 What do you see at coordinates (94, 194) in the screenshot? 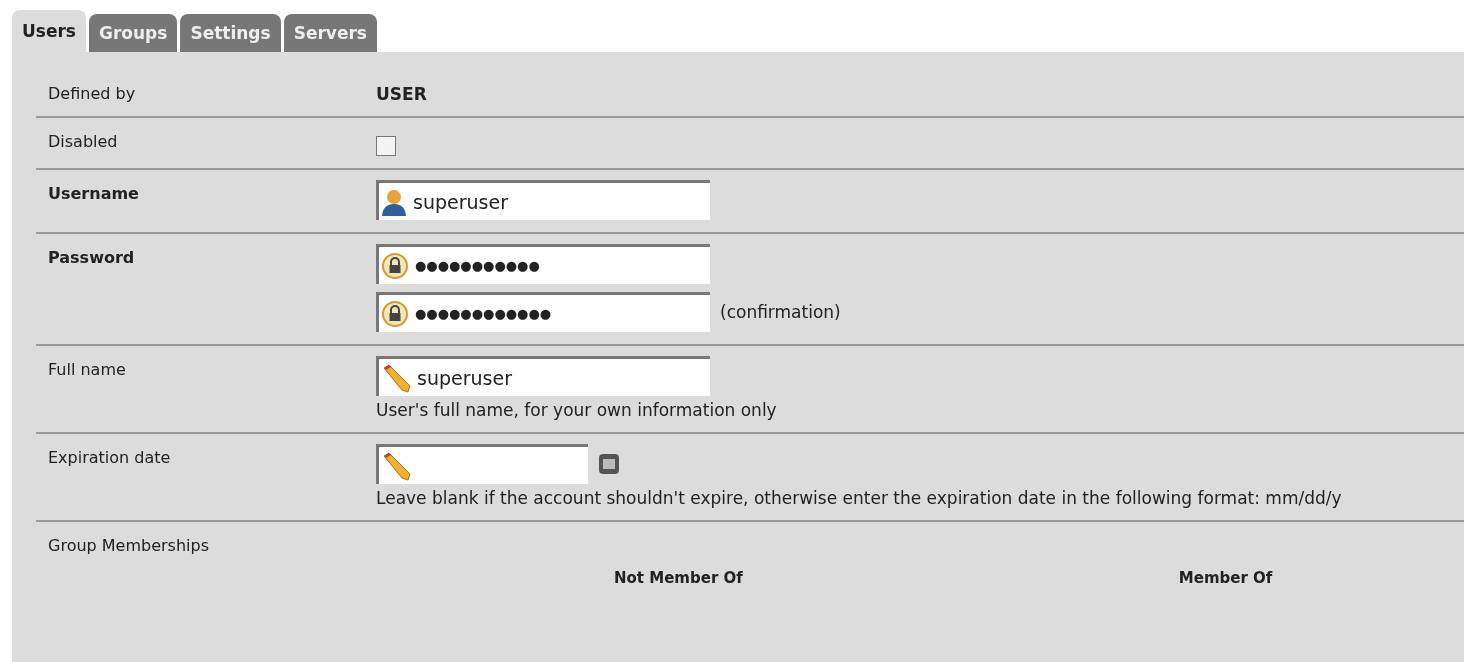
I see `field-label: Username` at bounding box center [94, 194].